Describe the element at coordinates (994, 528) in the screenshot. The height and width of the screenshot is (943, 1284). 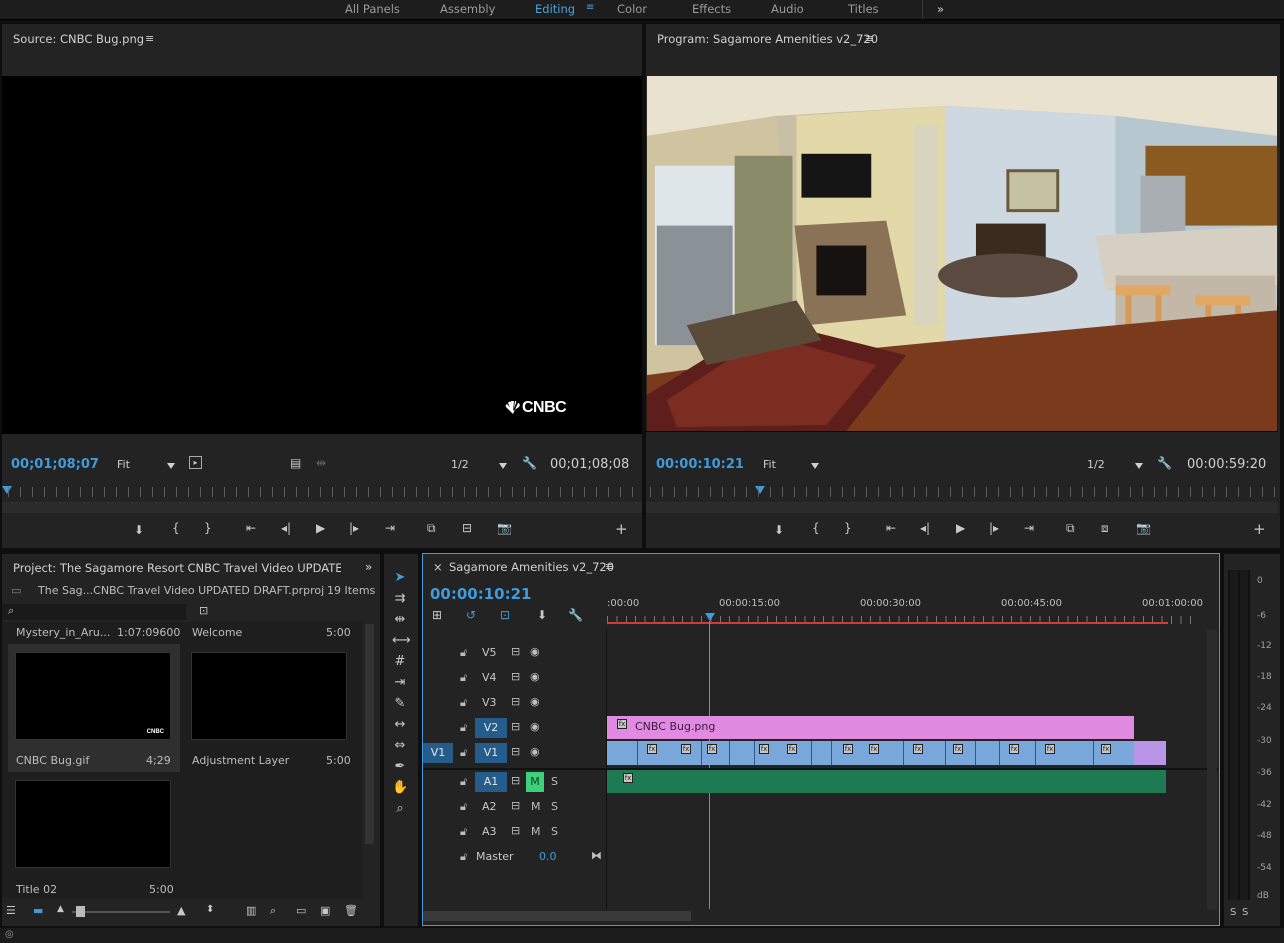
I see `program-step-forward-icon: |▸` at that location.